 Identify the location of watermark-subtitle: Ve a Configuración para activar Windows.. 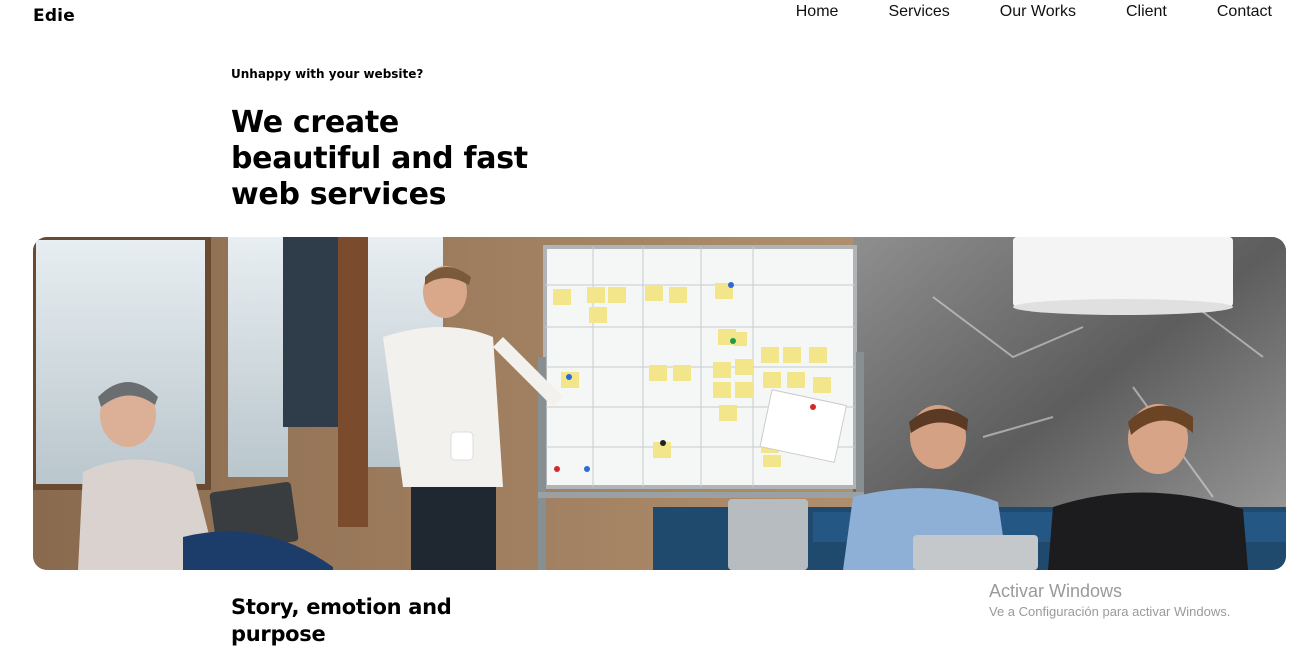
(1110, 611).